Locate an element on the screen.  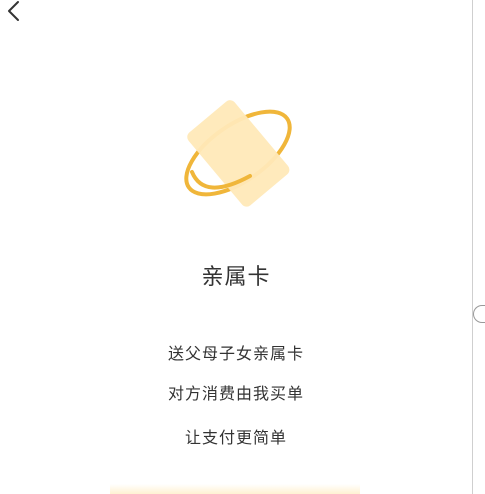
back-button is located at coordinates (14, 12).